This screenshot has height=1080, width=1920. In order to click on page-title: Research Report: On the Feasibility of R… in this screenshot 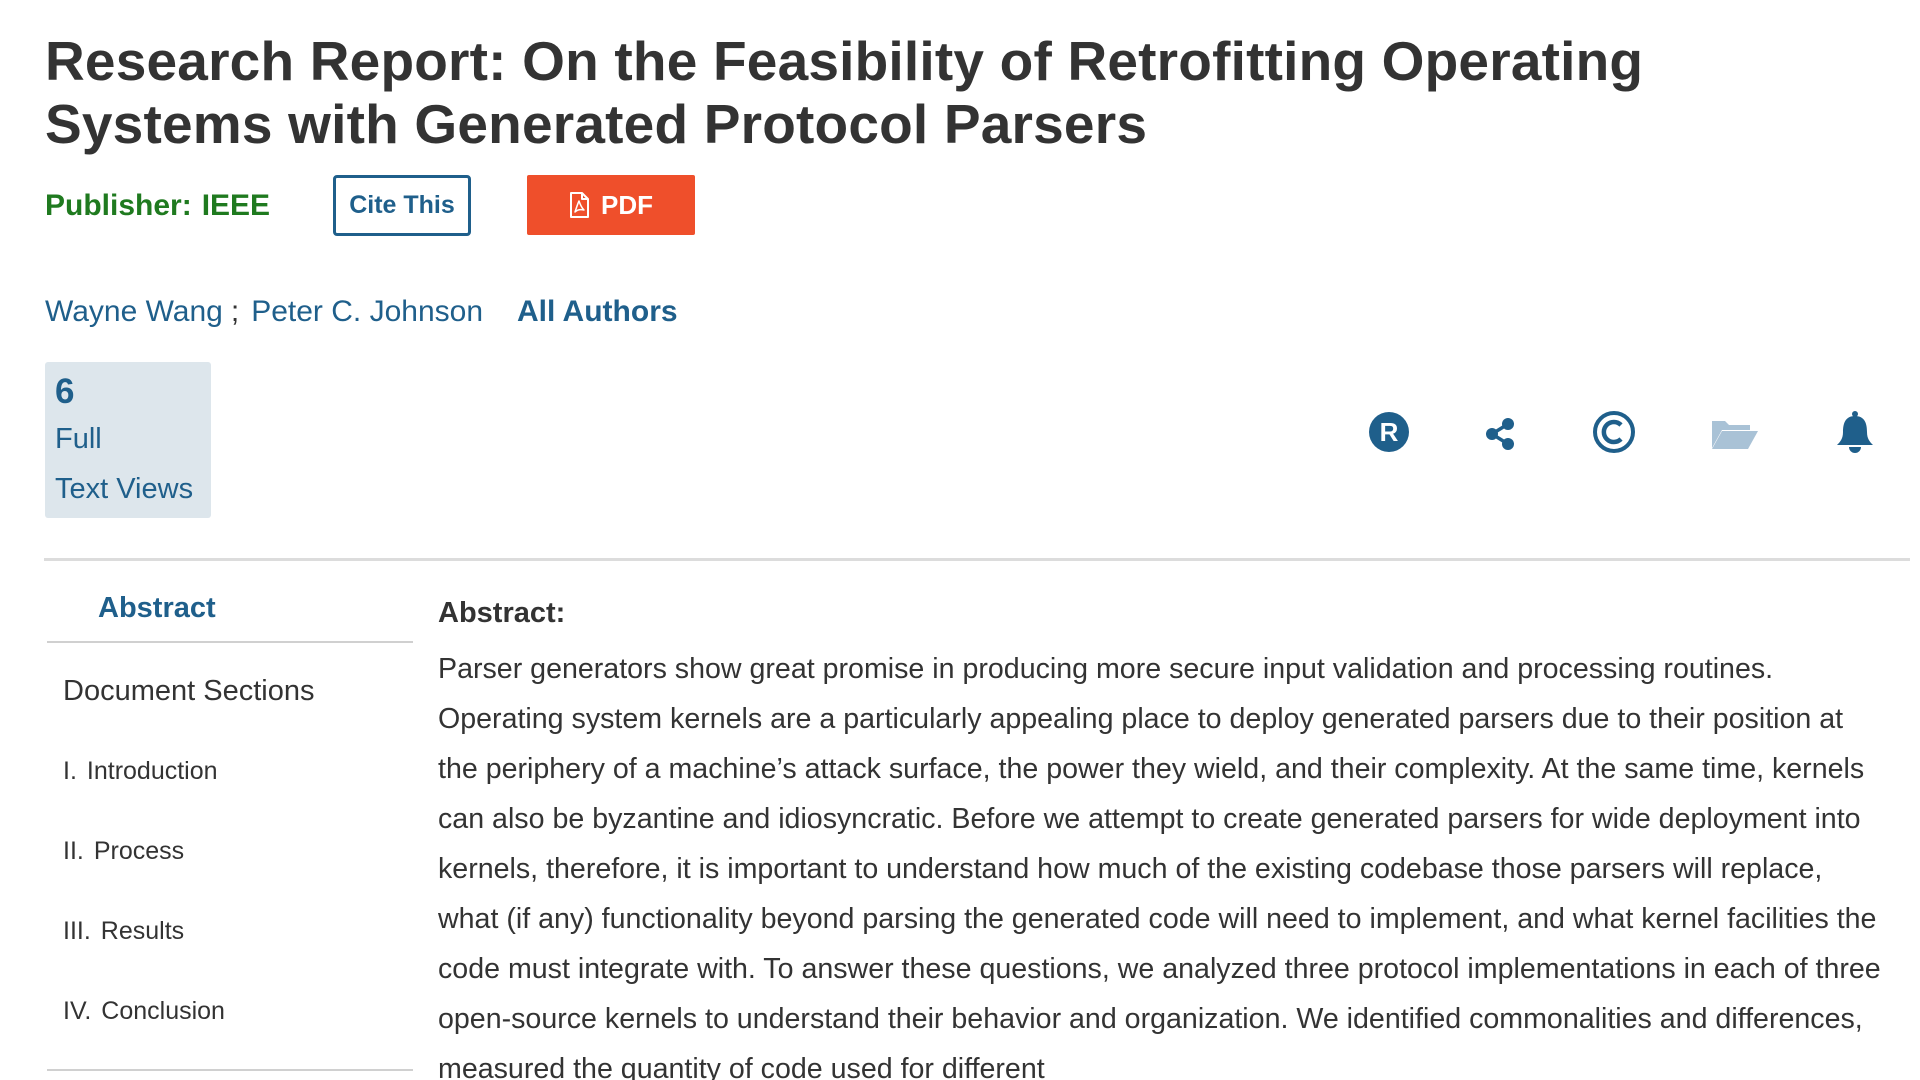, I will do `click(844, 92)`.